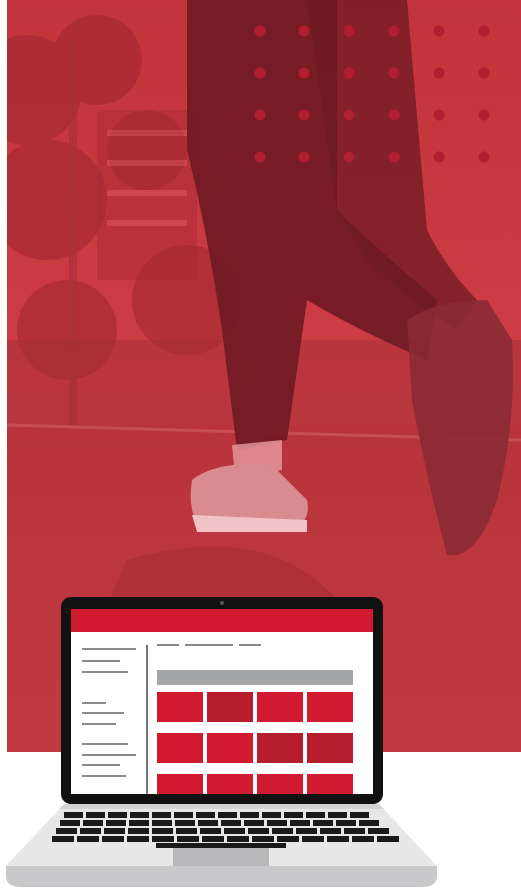 This screenshot has height=894, width=521. I want to click on screen-header-bar, so click(222, 620).